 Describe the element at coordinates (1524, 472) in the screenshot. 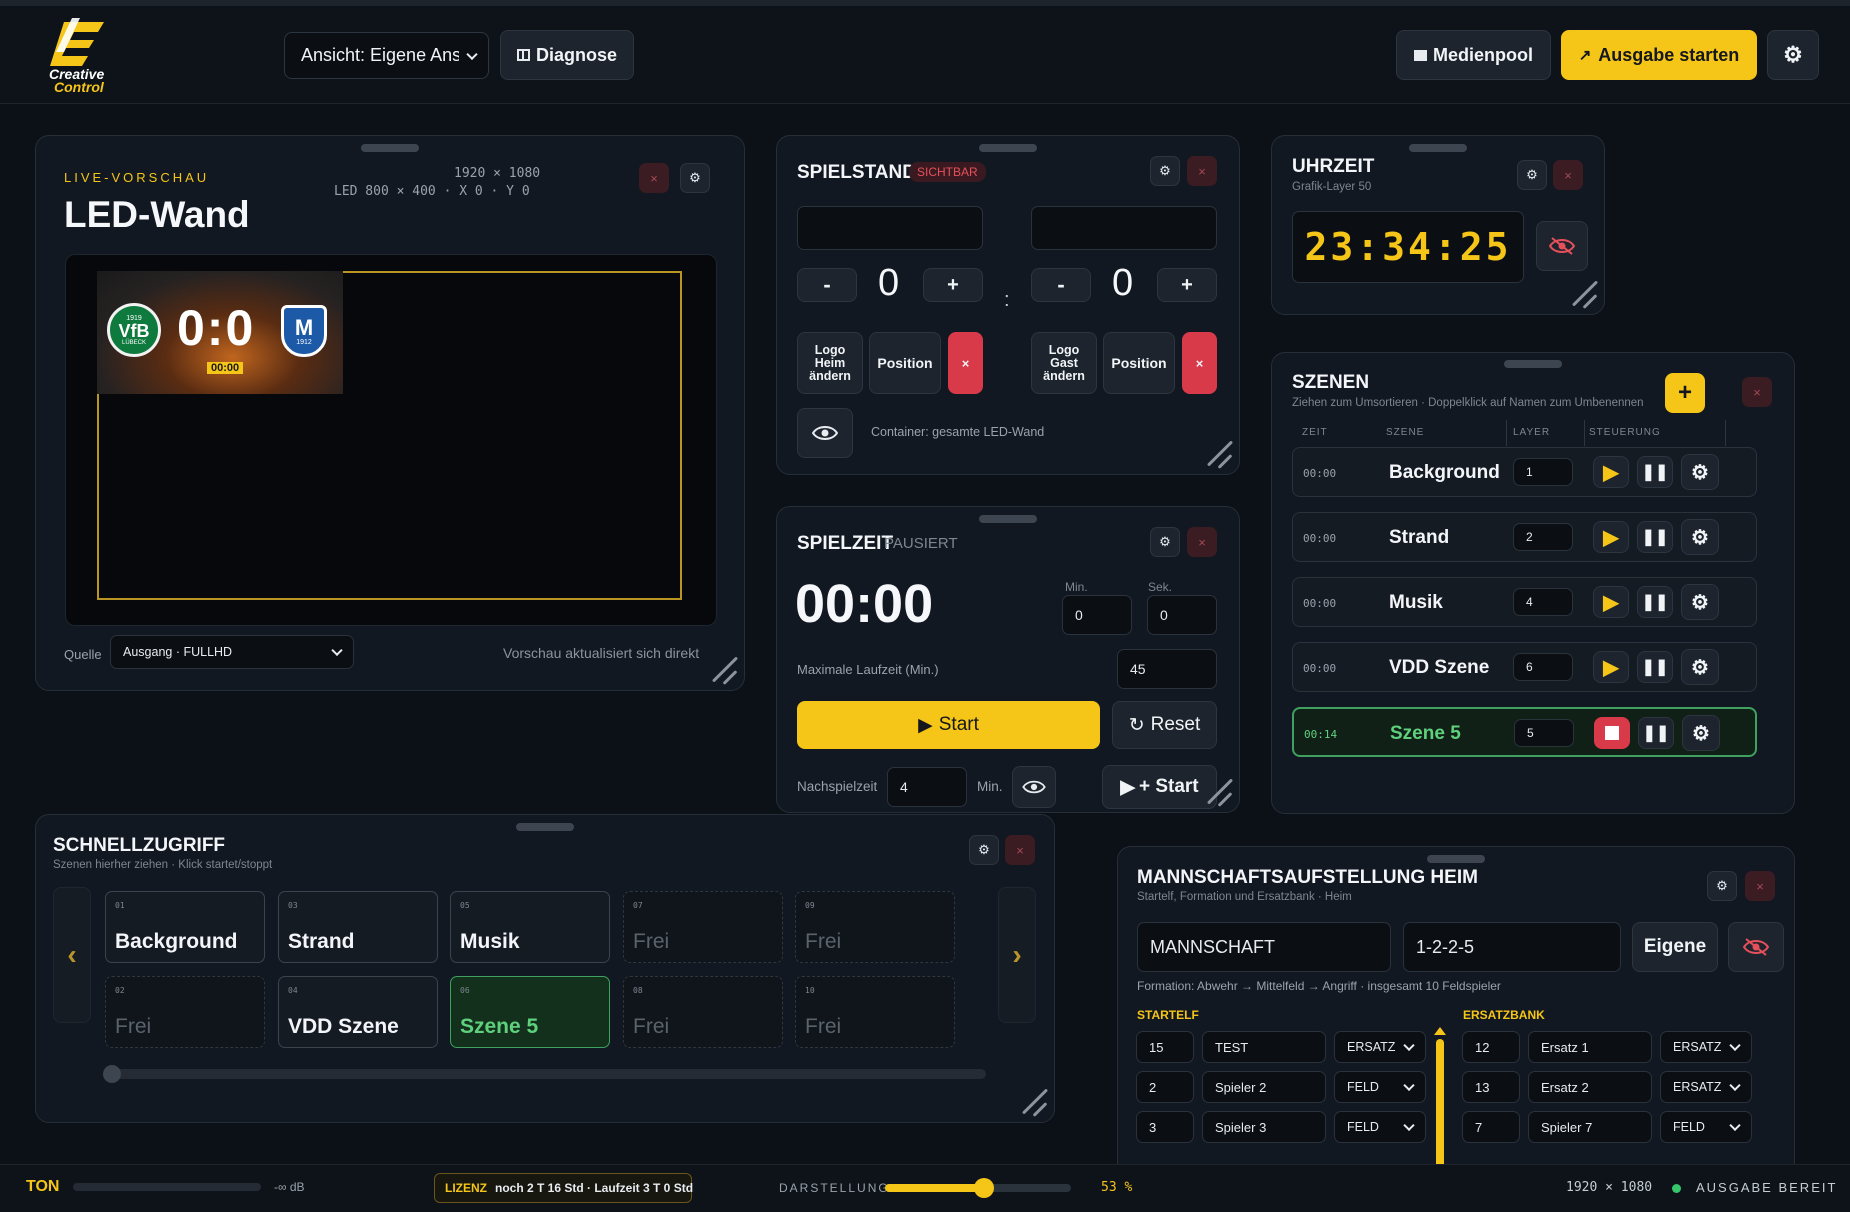

I see `scene-row: 00:00 Background 1 ▶ ❚❚ ⚙` at that location.